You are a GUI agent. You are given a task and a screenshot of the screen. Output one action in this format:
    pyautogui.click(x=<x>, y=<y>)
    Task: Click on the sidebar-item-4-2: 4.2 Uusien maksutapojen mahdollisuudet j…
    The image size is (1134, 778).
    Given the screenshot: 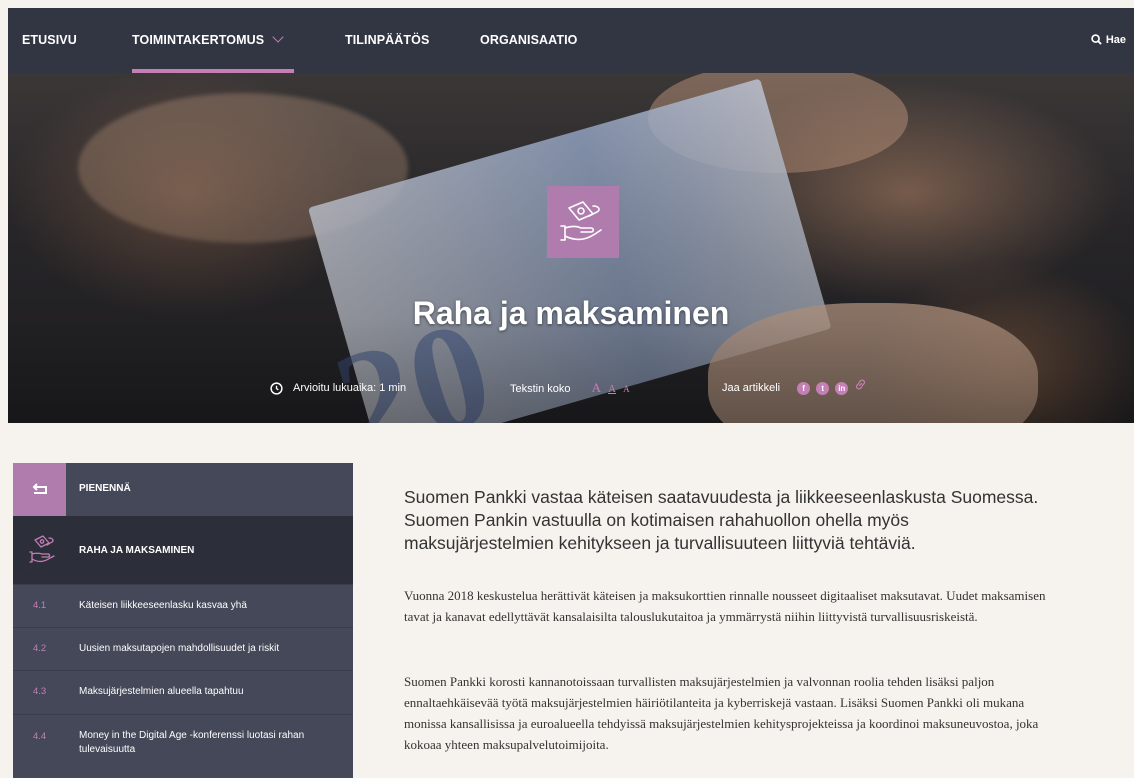 What is the action you would take?
    pyautogui.click(x=183, y=649)
    